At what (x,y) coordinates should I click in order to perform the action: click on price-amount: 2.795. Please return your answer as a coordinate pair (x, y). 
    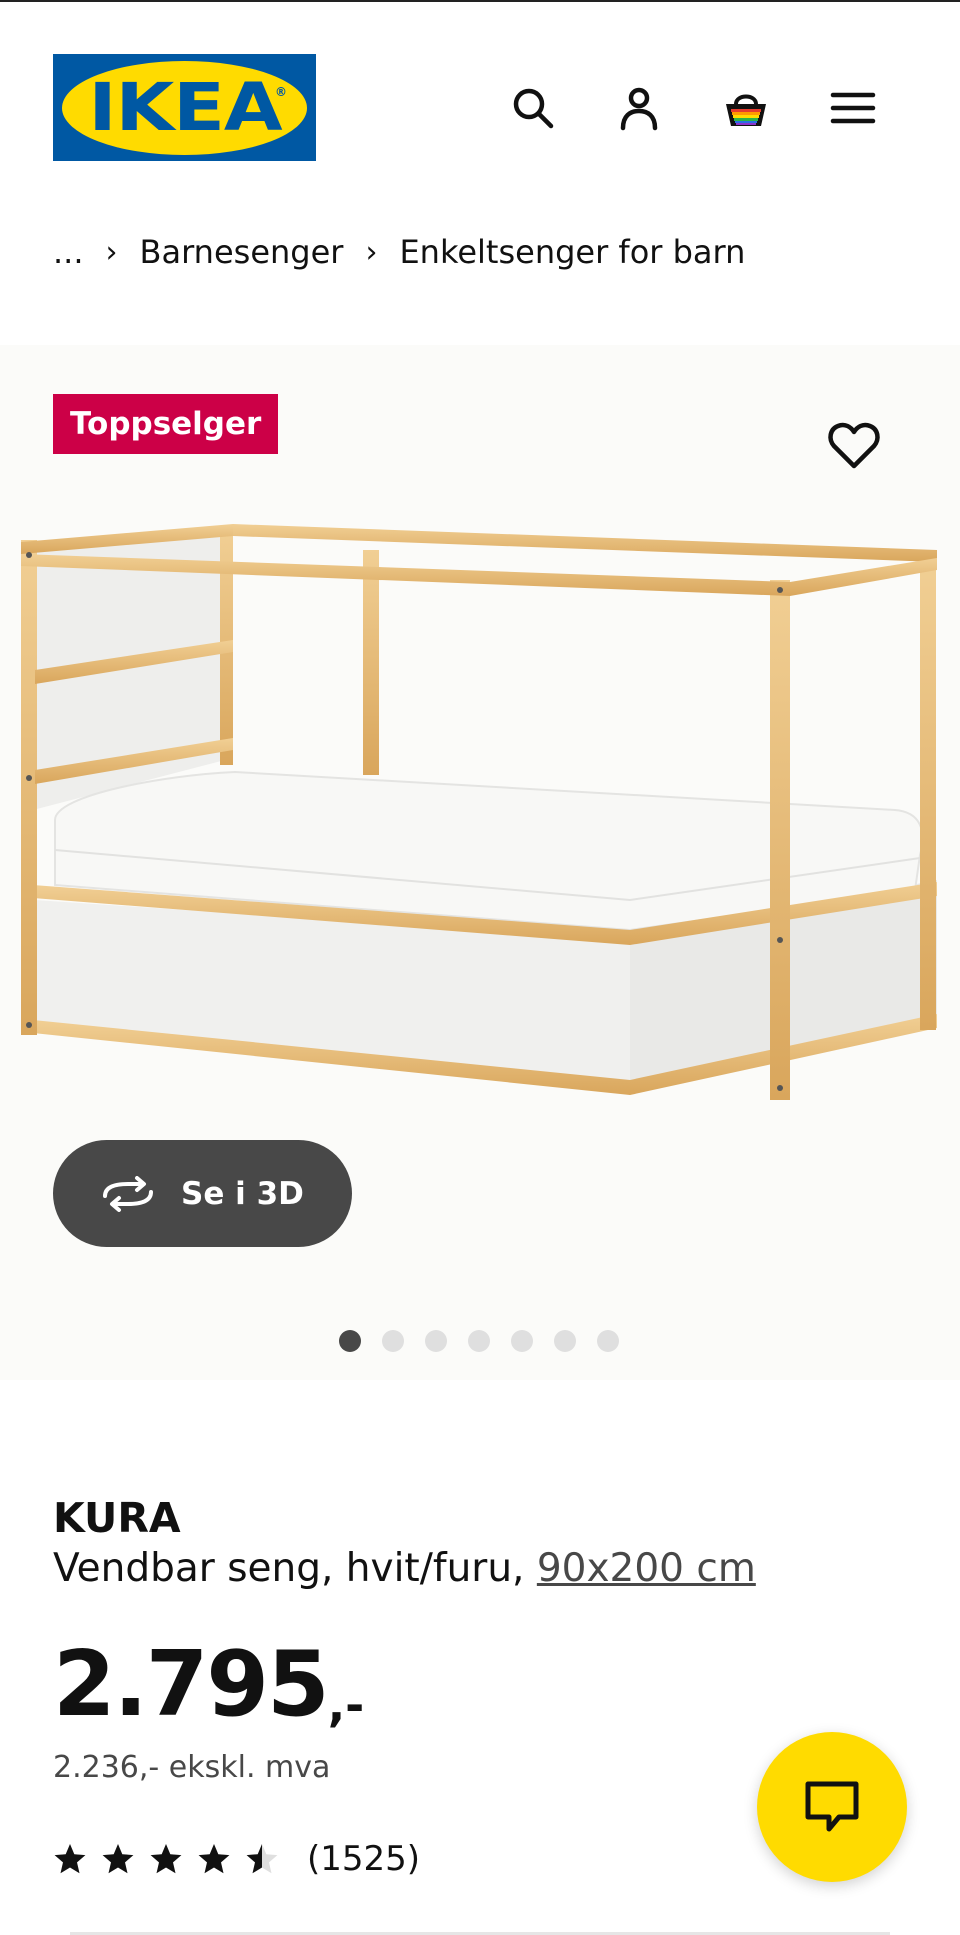
    Looking at the image, I should click on (191, 1684).